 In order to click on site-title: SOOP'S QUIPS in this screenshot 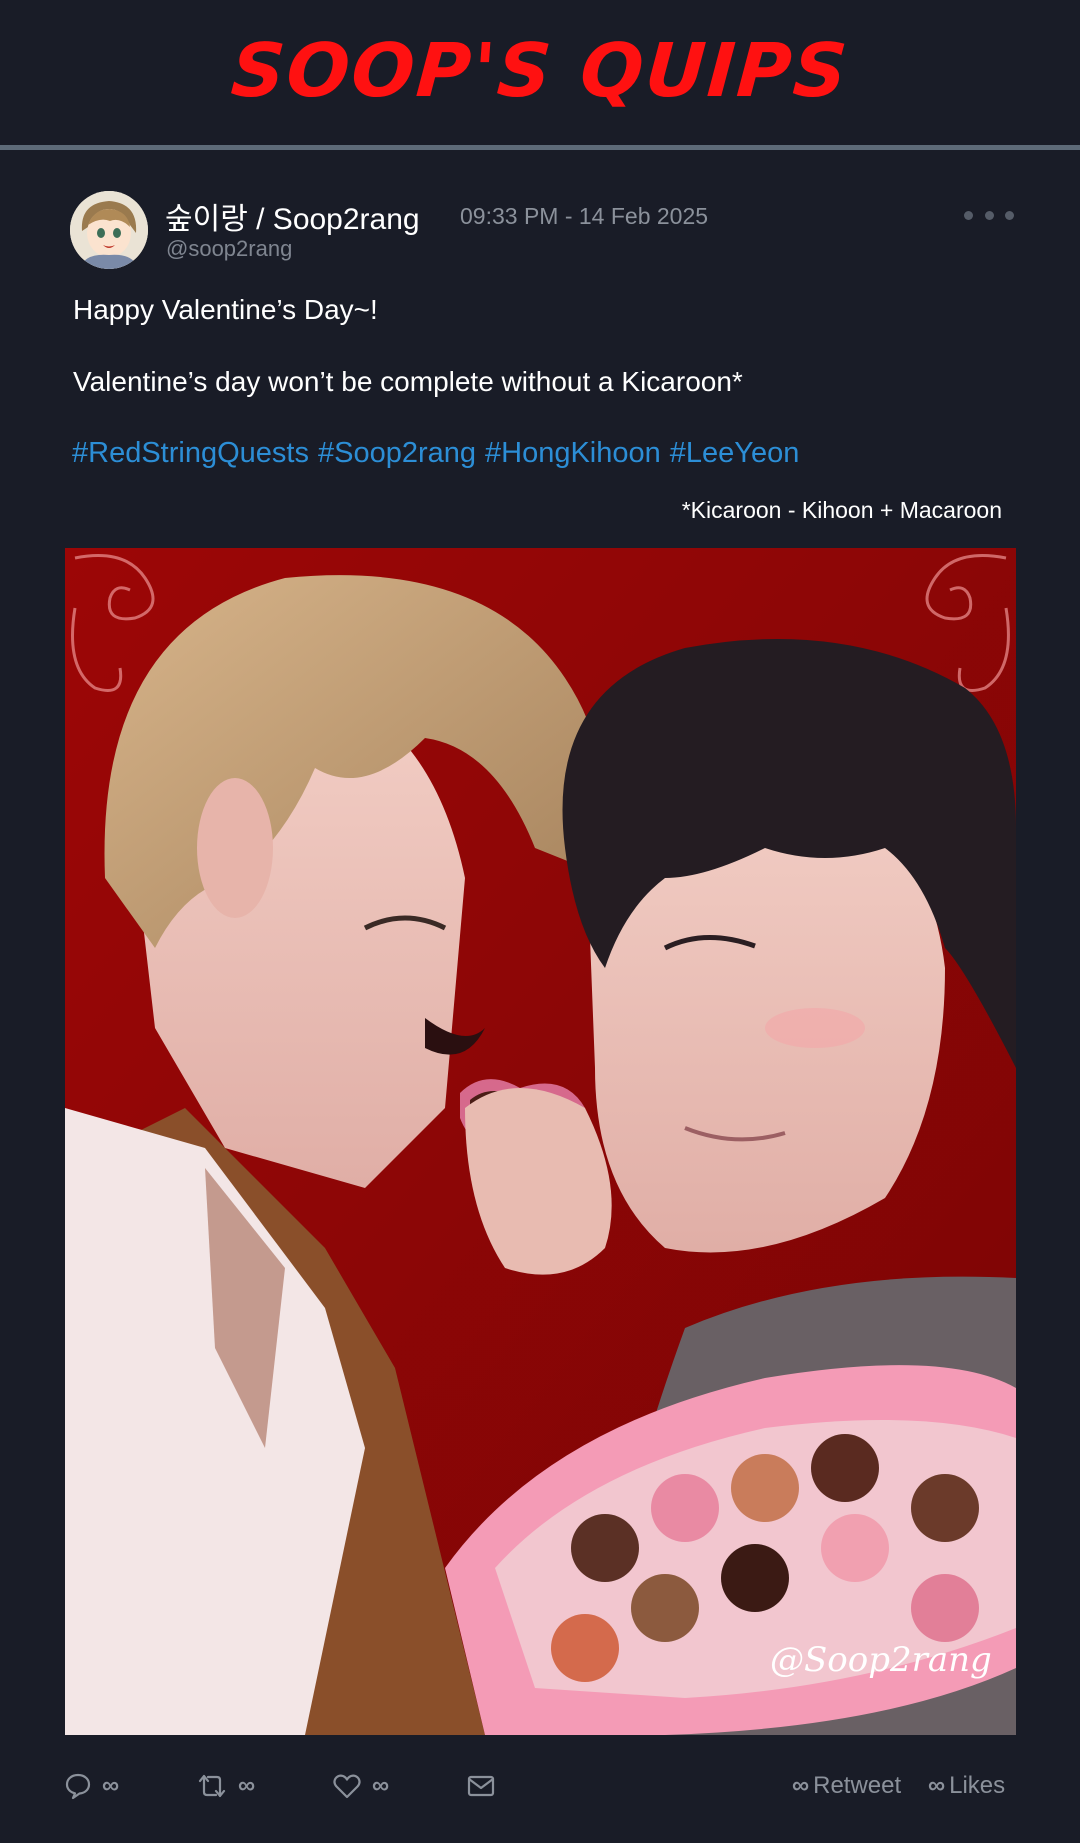, I will do `click(540, 71)`.